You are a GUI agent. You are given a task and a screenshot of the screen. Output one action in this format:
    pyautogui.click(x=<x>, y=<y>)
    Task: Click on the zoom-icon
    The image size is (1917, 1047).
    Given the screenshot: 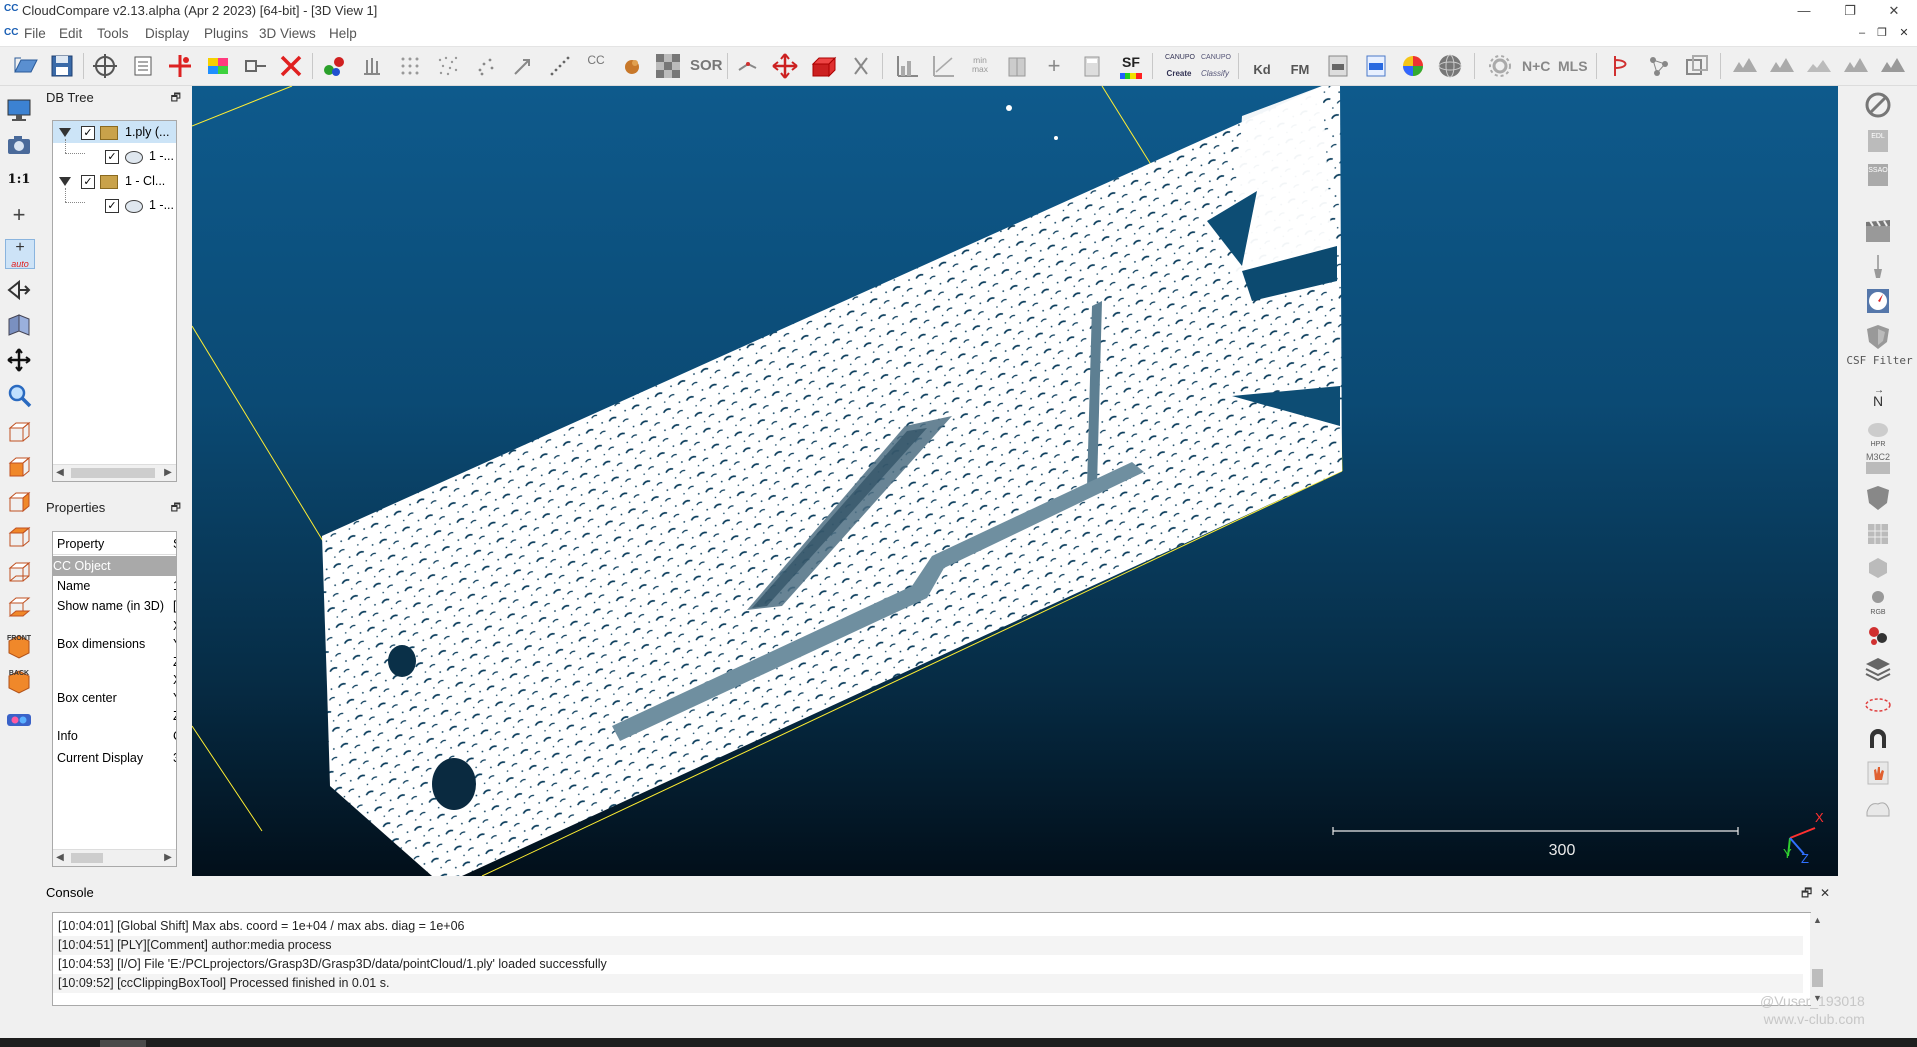 What is the action you would take?
    pyautogui.click(x=19, y=395)
    